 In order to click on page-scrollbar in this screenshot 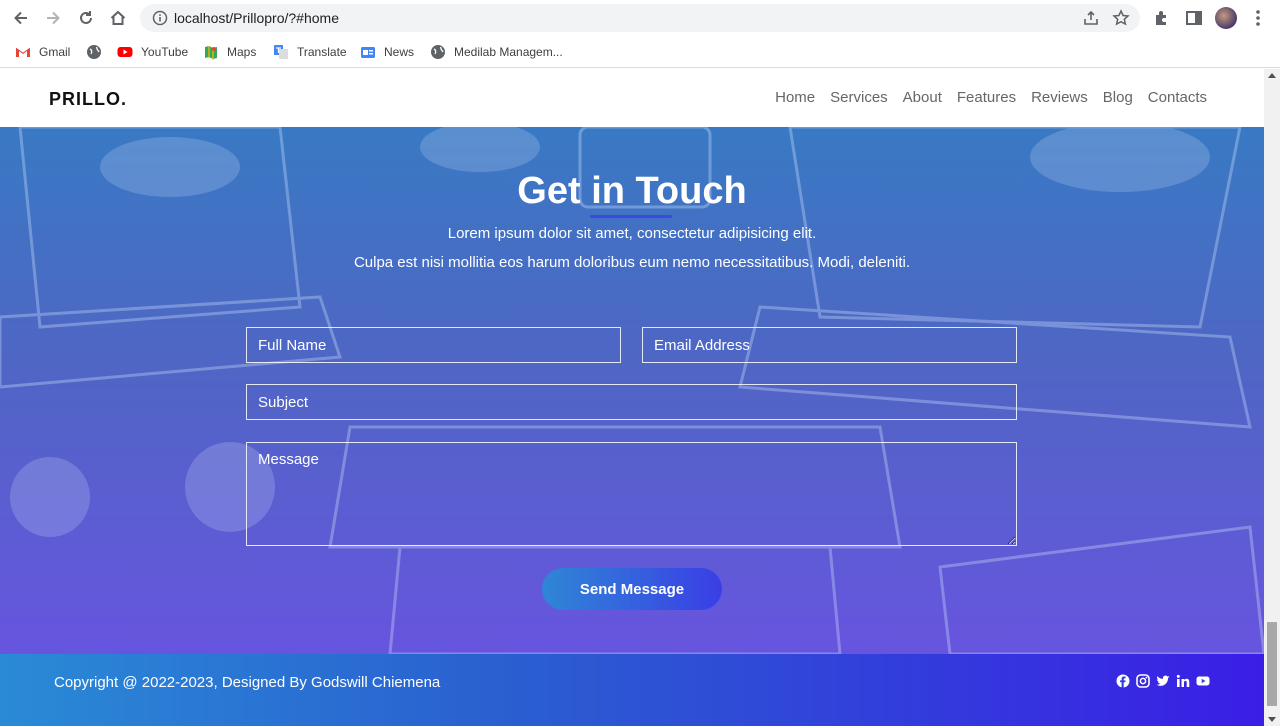, I will do `click(1272, 397)`.